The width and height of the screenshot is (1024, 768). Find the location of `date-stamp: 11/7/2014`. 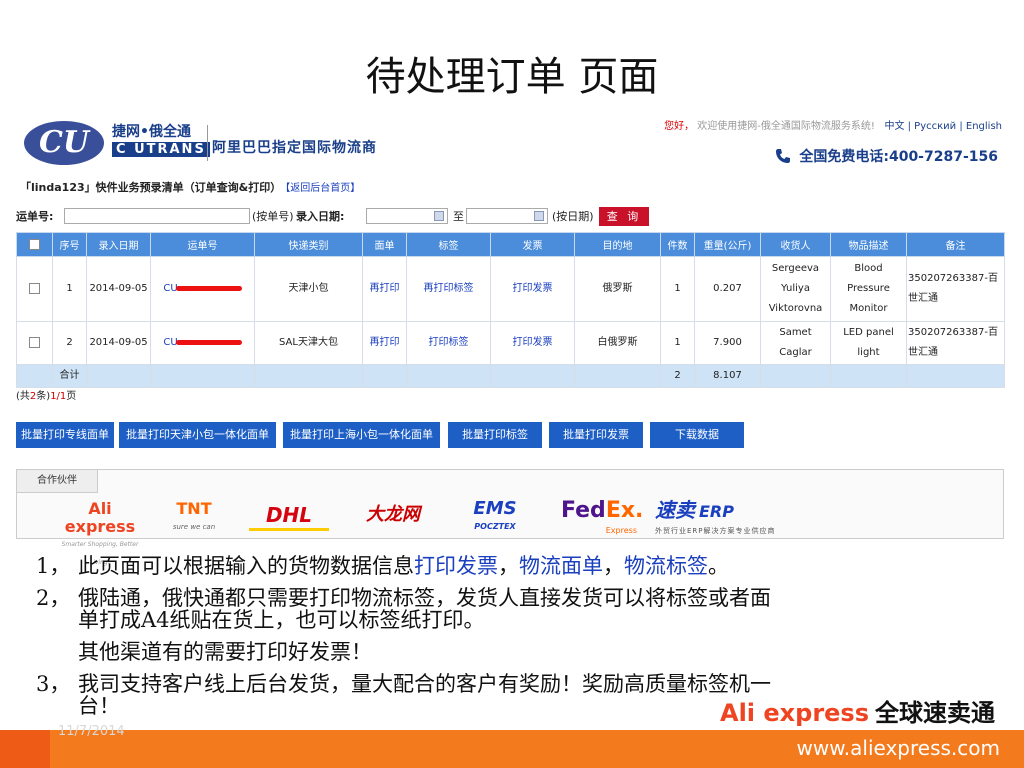

date-stamp: 11/7/2014 is located at coordinates (91, 731).